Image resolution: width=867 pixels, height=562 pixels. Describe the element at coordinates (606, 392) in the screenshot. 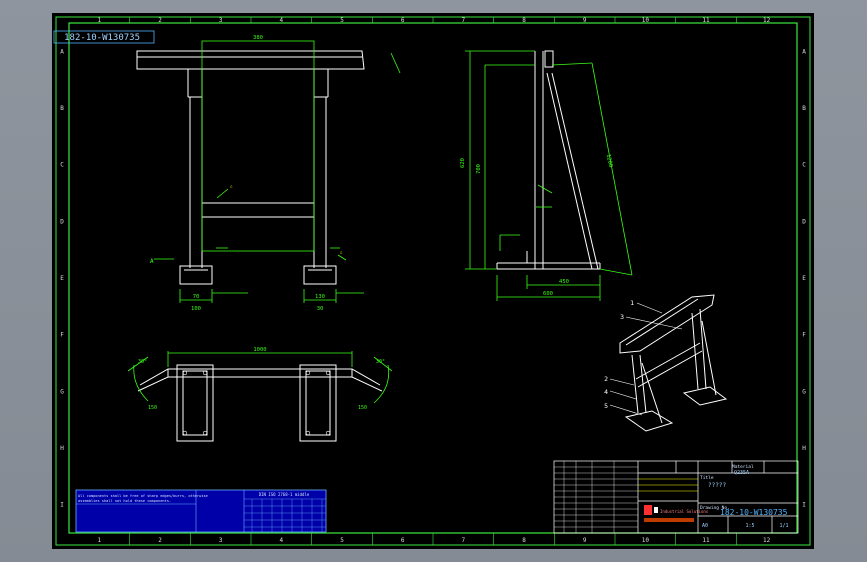

I see `balloon-4: 4` at that location.